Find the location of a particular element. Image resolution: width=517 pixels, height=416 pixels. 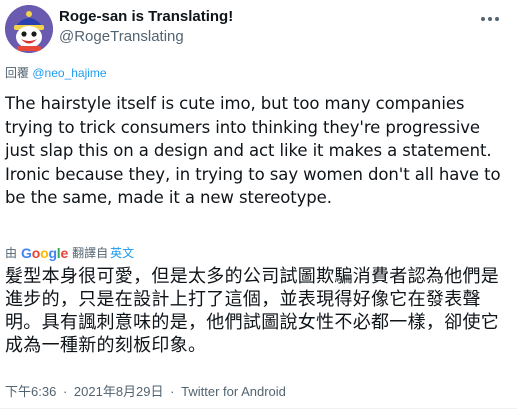

more-horizontal-icon is located at coordinates (490, 19).